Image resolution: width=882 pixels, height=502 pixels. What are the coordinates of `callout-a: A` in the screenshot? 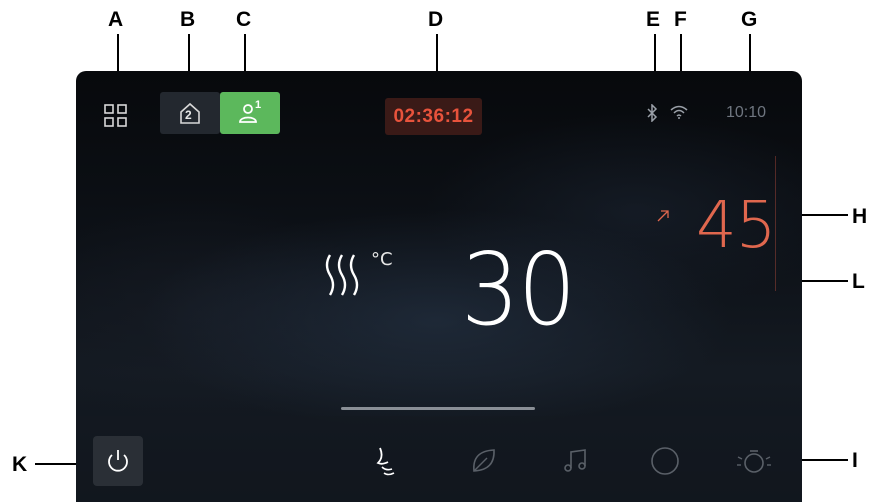 It's located at (116, 19).